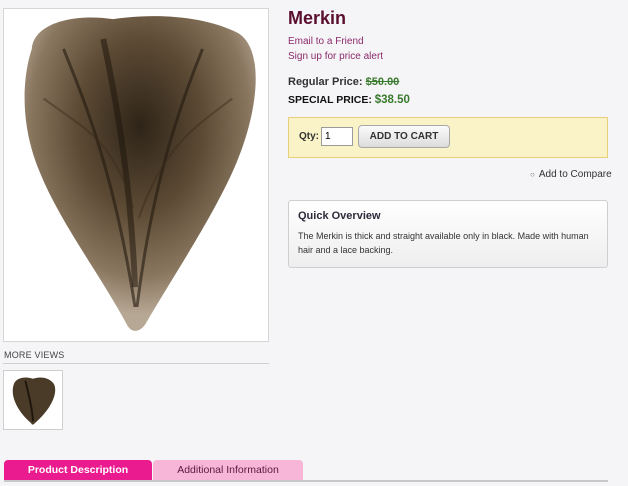 The height and width of the screenshot is (486, 628). Describe the element at coordinates (382, 82) in the screenshot. I see `regular-price-value: $50.00` at that location.